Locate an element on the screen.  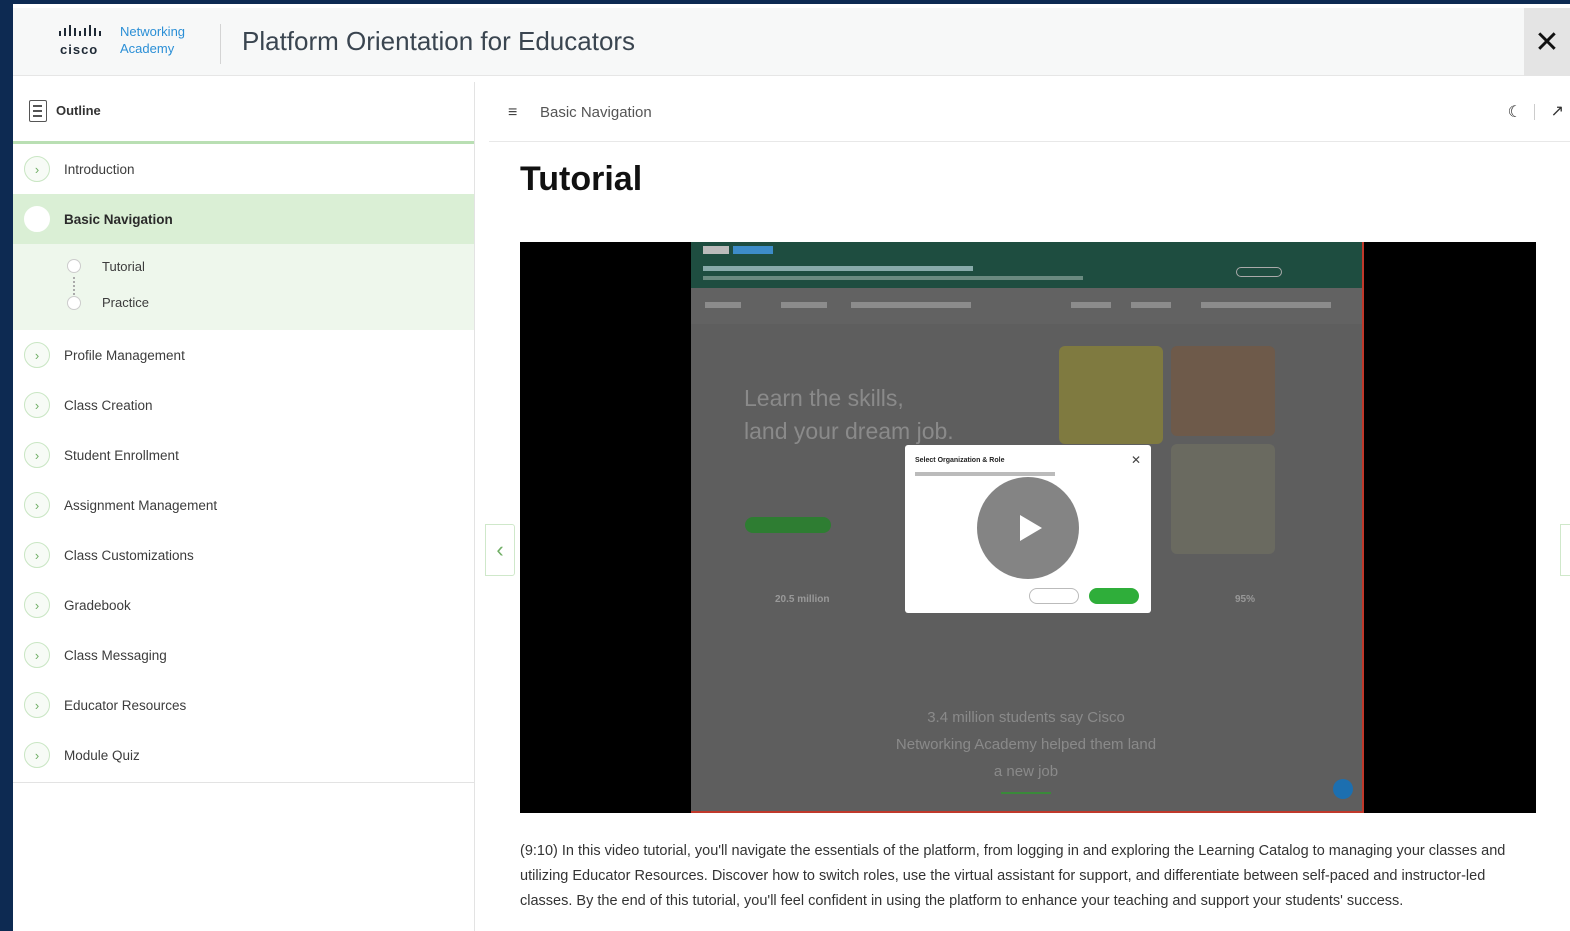
thumbnail-banner is located at coordinates (1026, 265).